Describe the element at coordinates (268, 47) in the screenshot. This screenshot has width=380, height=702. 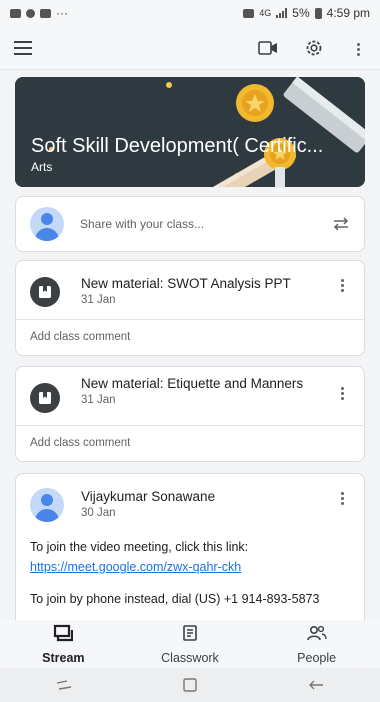
I see `video-call-icon` at that location.